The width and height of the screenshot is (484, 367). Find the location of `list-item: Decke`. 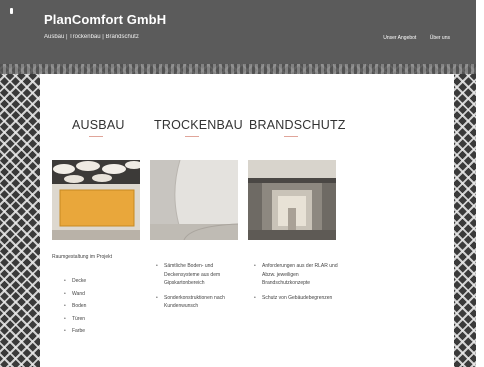

list-item: Decke is located at coordinates (75, 284).